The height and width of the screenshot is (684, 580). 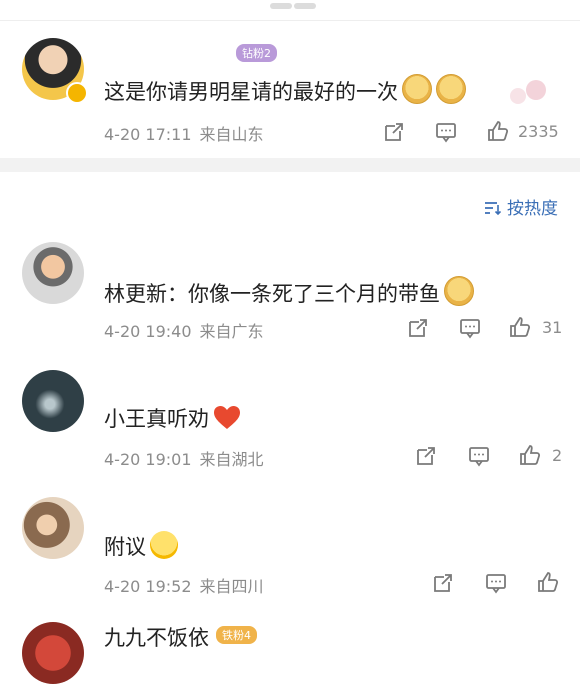 I want to click on comment-meta: 4-20 17:11 来自山东, so click(x=188, y=133).